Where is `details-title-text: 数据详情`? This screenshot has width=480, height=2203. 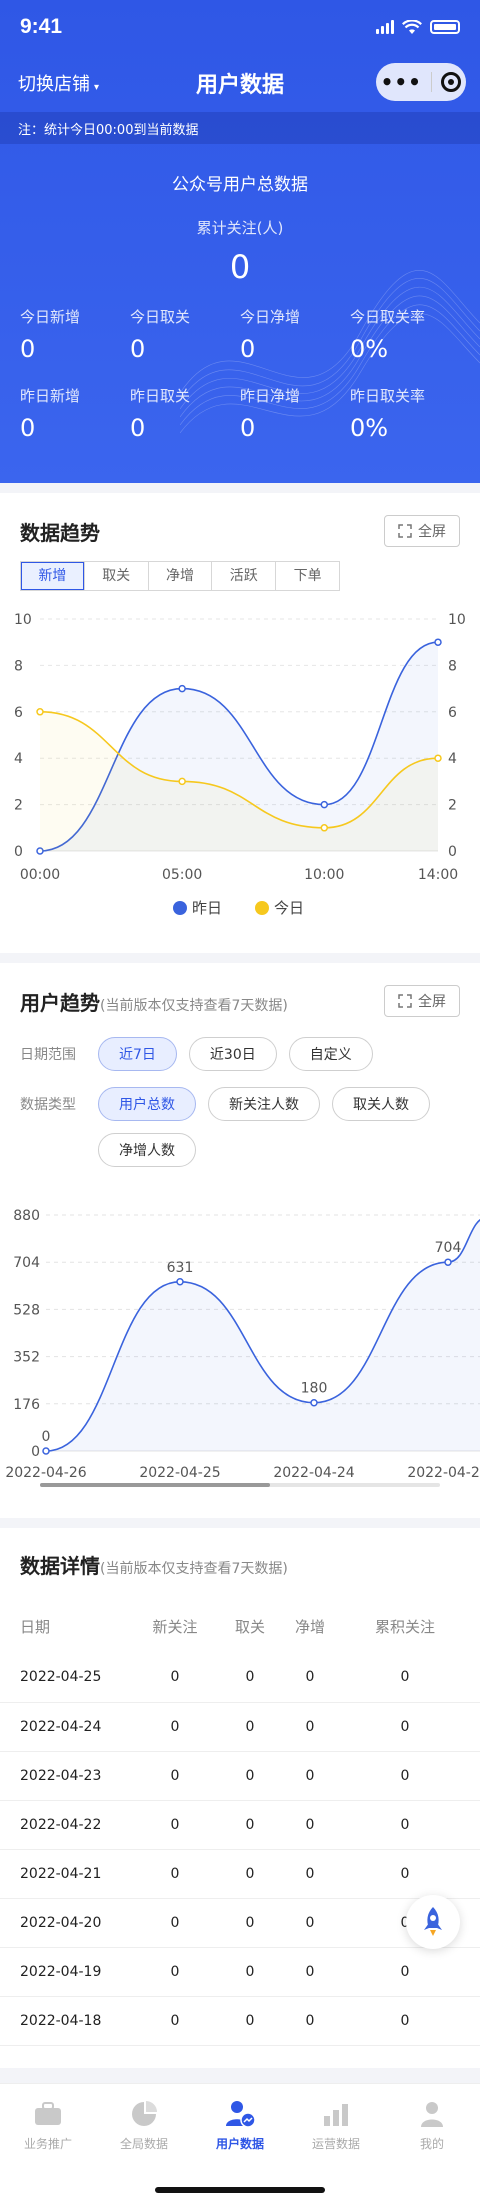
details-title-text: 数据详情 is located at coordinates (60, 1566).